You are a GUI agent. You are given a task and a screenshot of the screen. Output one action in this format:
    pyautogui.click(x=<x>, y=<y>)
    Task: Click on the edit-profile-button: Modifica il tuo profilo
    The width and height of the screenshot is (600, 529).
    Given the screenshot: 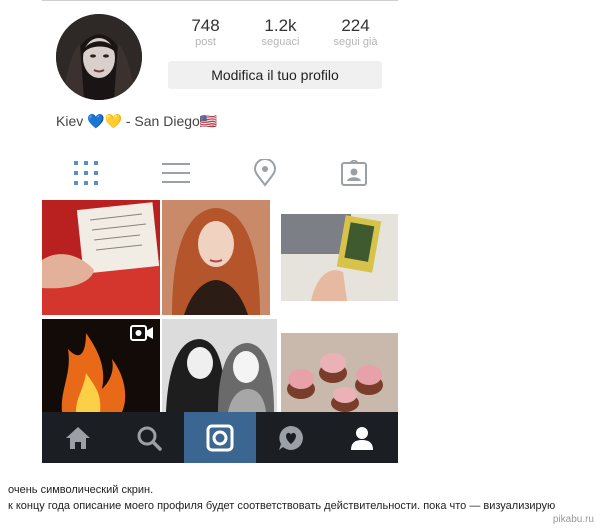 What is the action you would take?
    pyautogui.click(x=275, y=75)
    